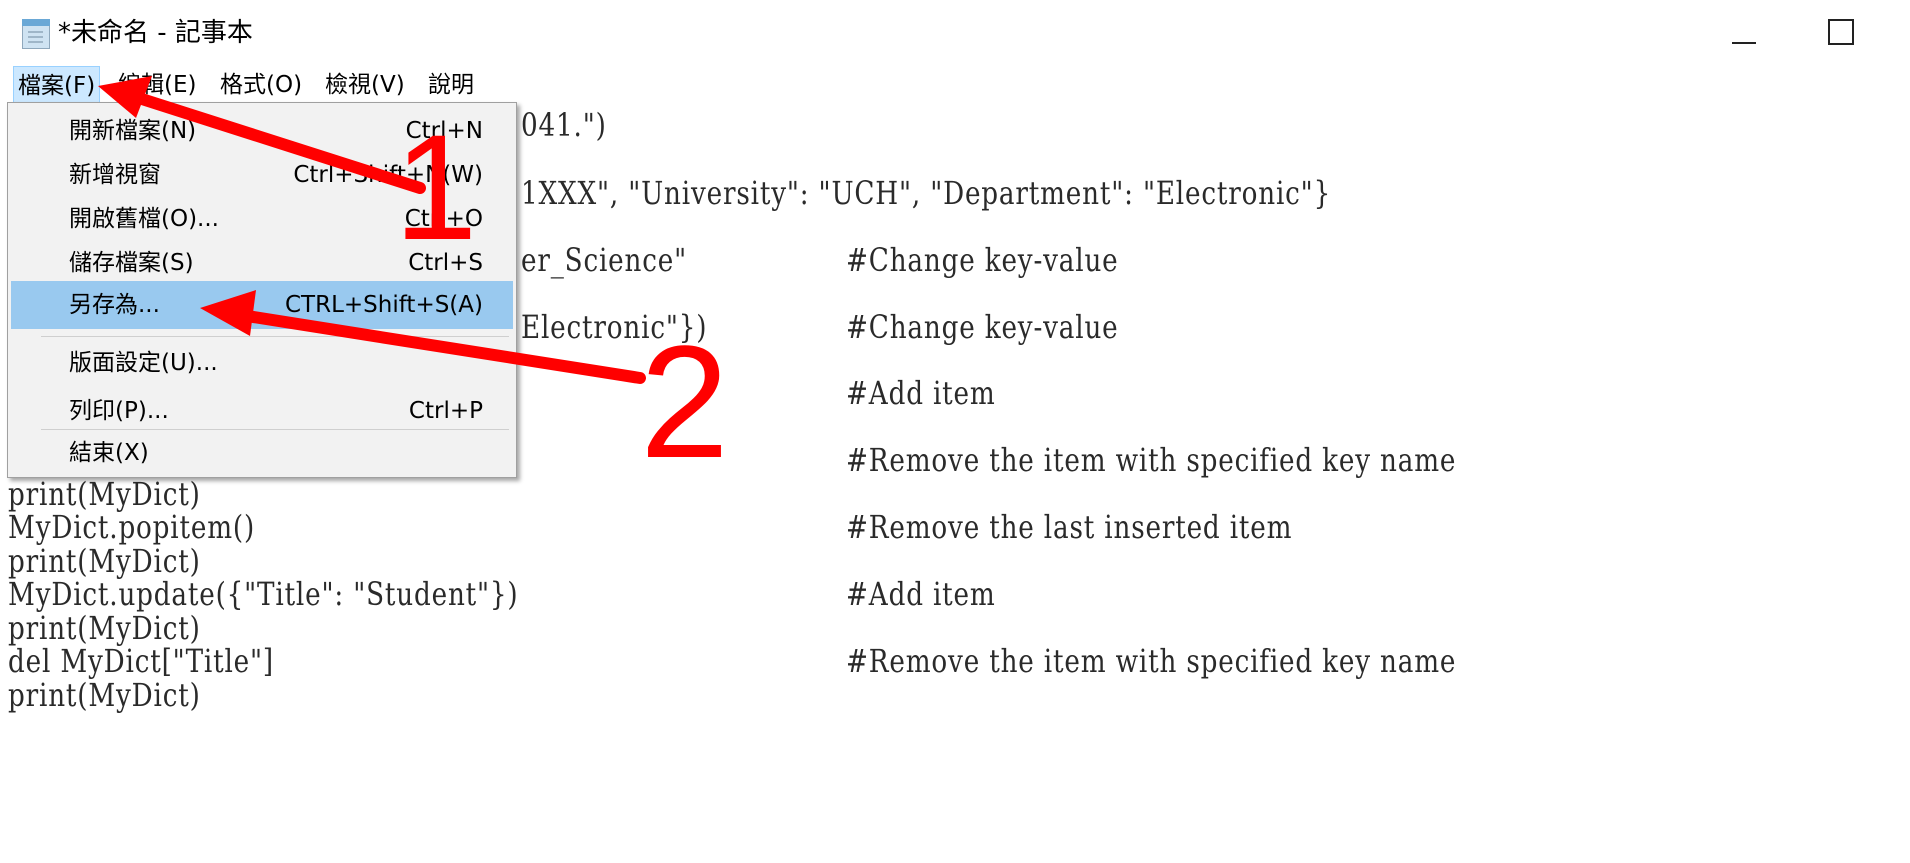 This screenshot has width=1910, height=863. I want to click on arrow-2-line, so click(434, 345).